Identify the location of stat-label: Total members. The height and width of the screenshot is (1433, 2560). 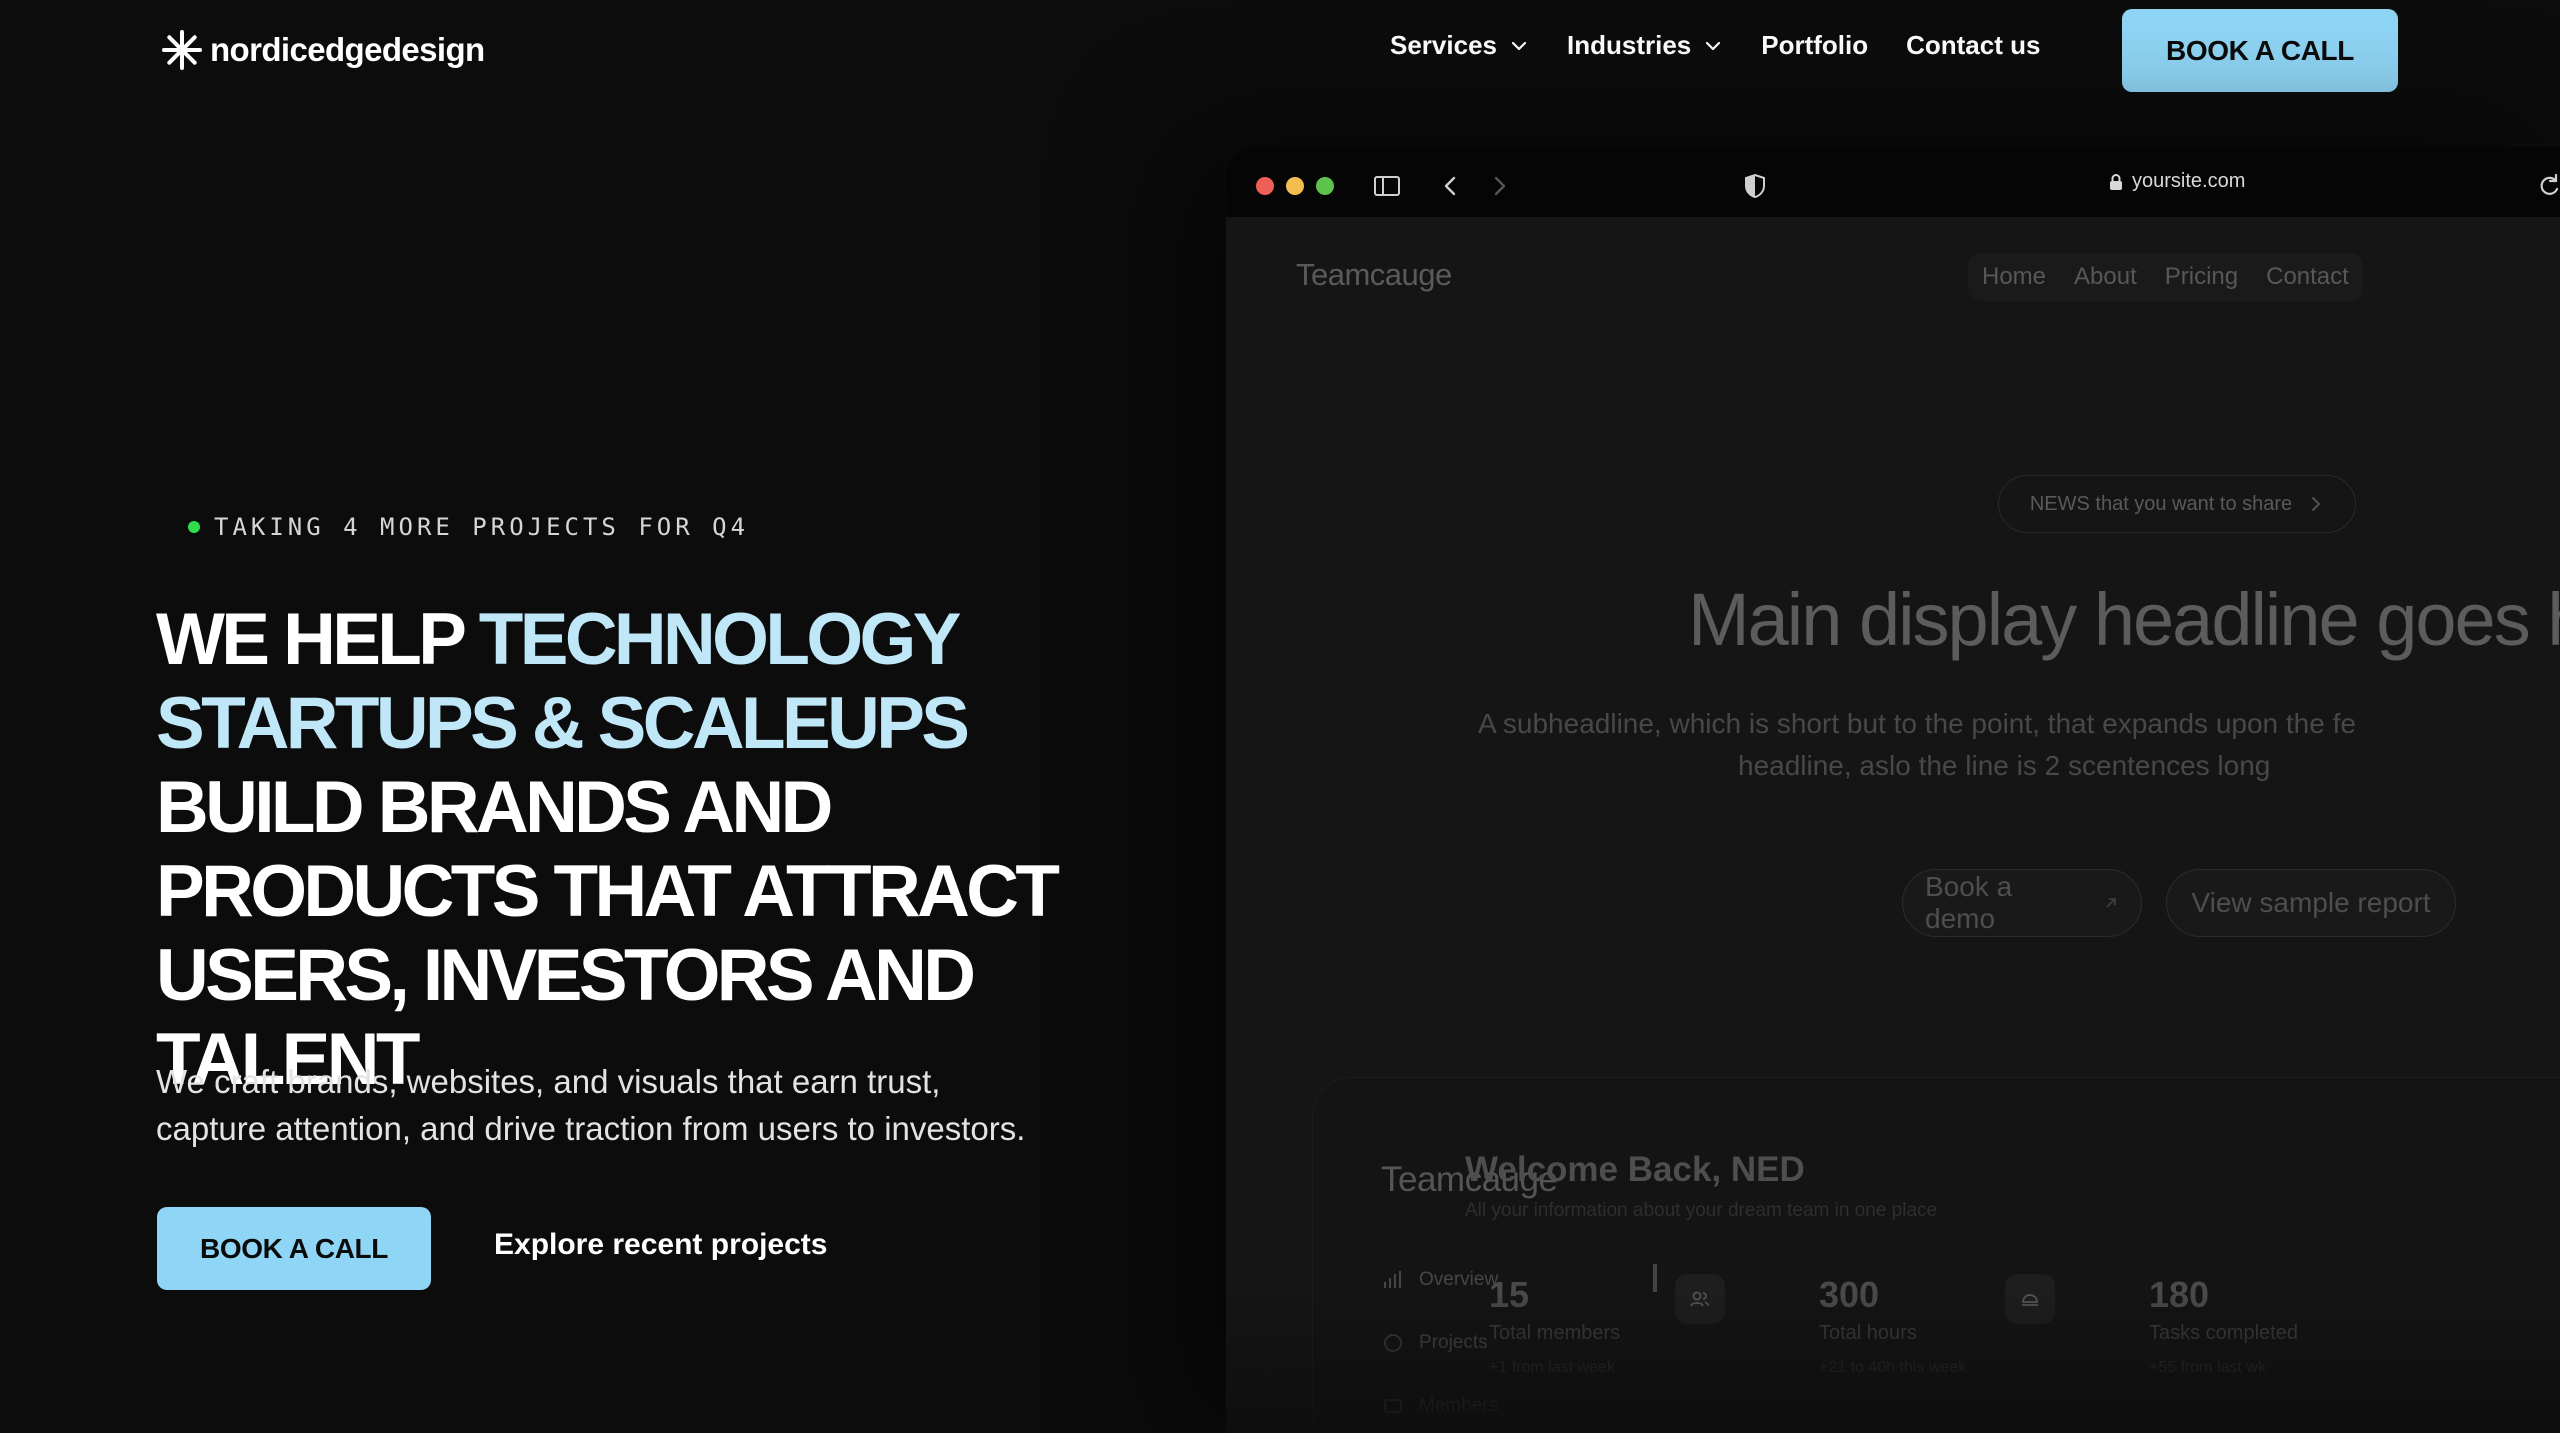
(1555, 1333).